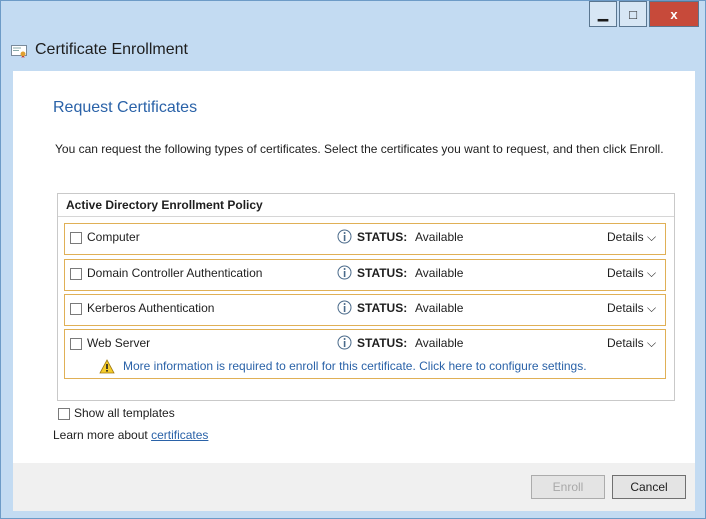 This screenshot has height=519, width=706. What do you see at coordinates (649, 487) in the screenshot?
I see `cancel-button: Cancel` at bounding box center [649, 487].